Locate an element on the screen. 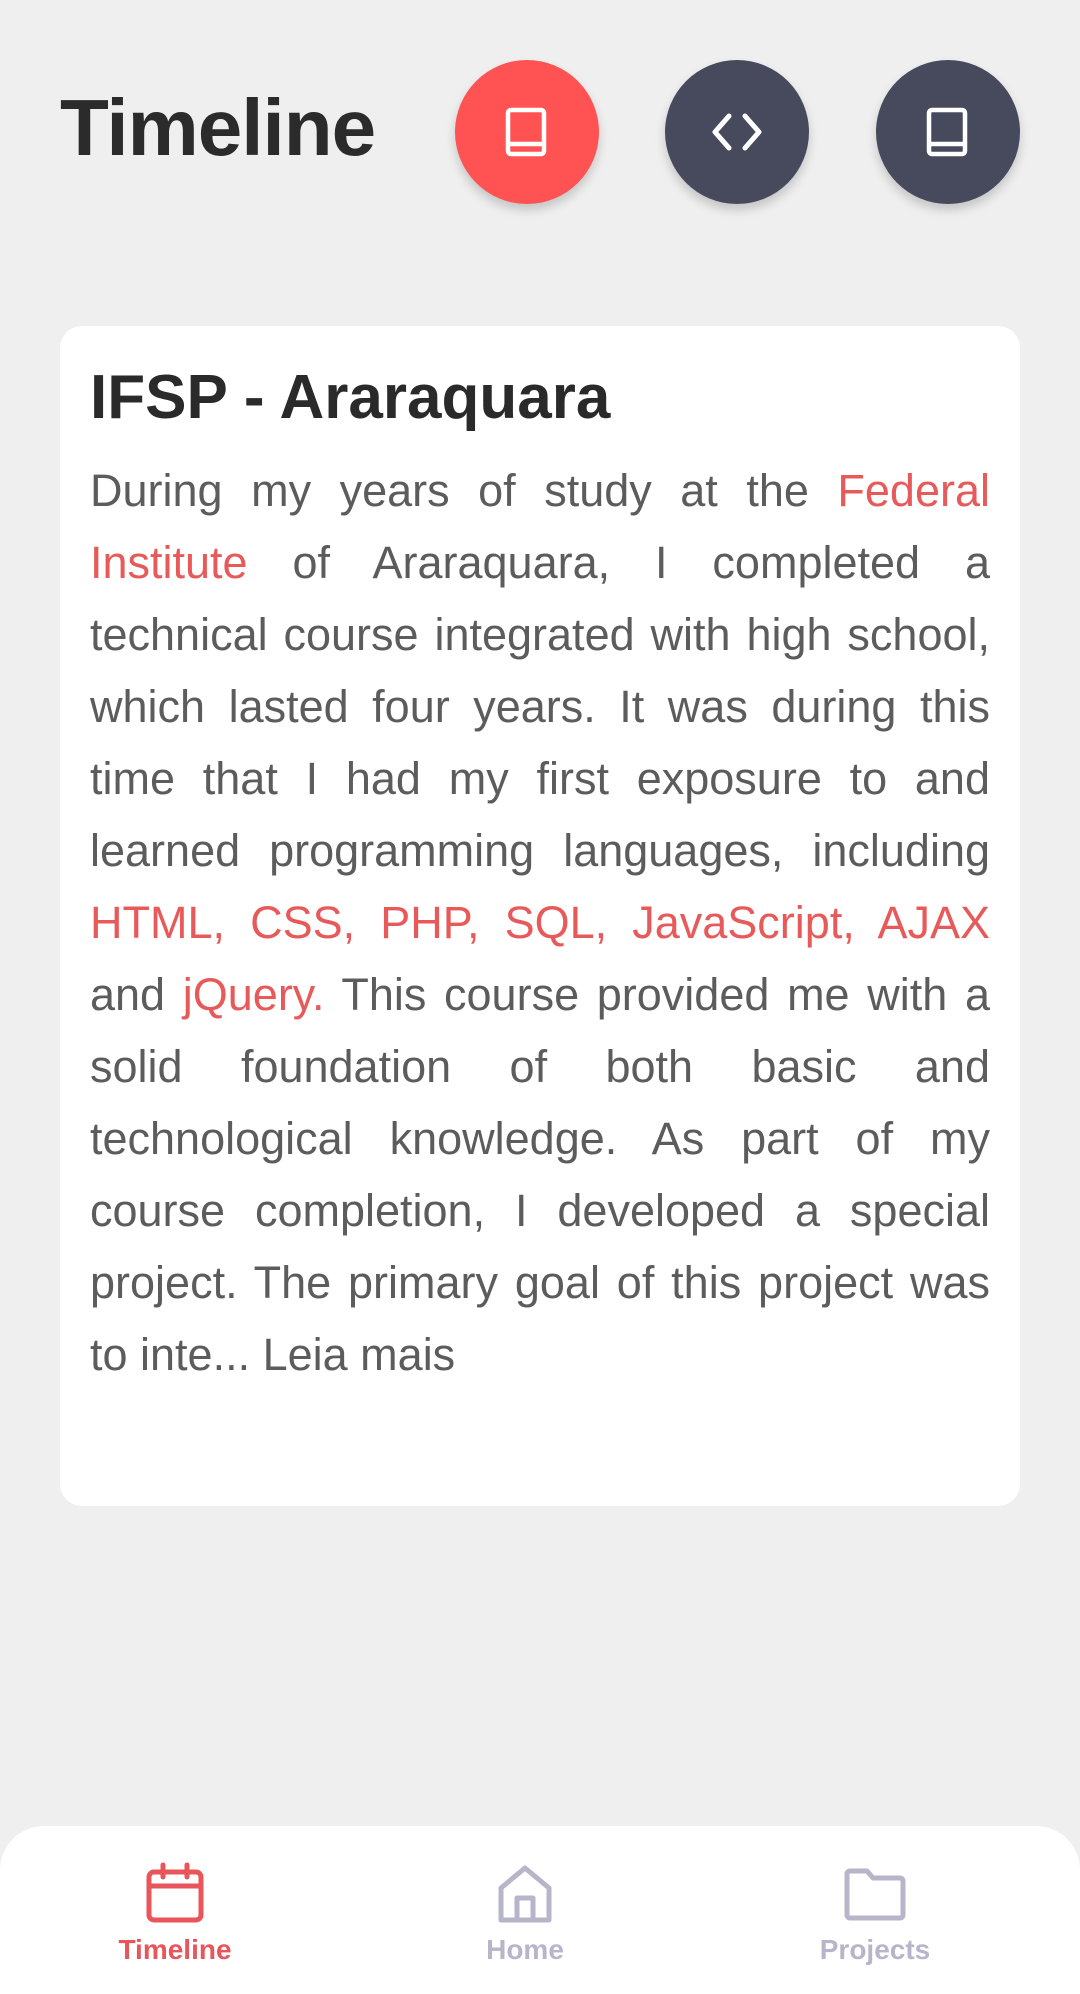  highlight-jquery: jQuery. is located at coordinates (253, 995).